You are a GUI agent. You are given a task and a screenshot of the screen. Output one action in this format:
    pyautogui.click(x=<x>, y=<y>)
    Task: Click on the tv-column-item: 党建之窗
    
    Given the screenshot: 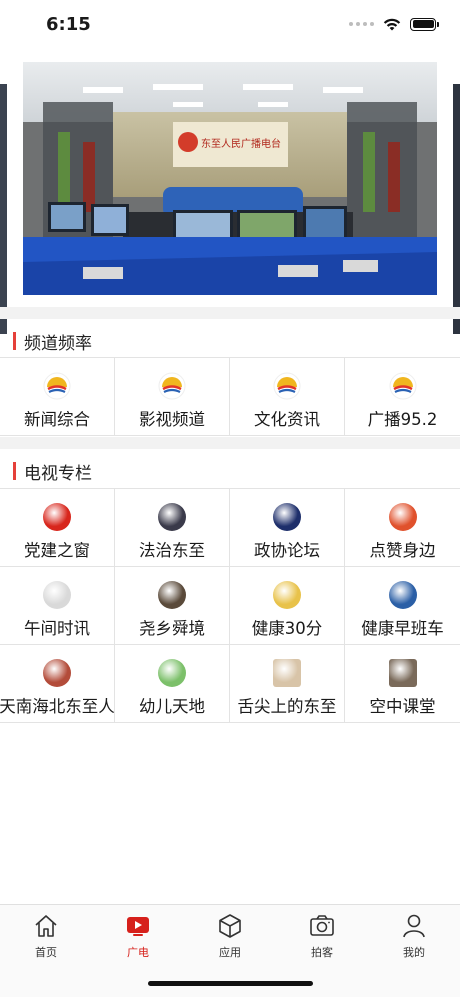 What is the action you would take?
    pyautogui.click(x=57, y=528)
    